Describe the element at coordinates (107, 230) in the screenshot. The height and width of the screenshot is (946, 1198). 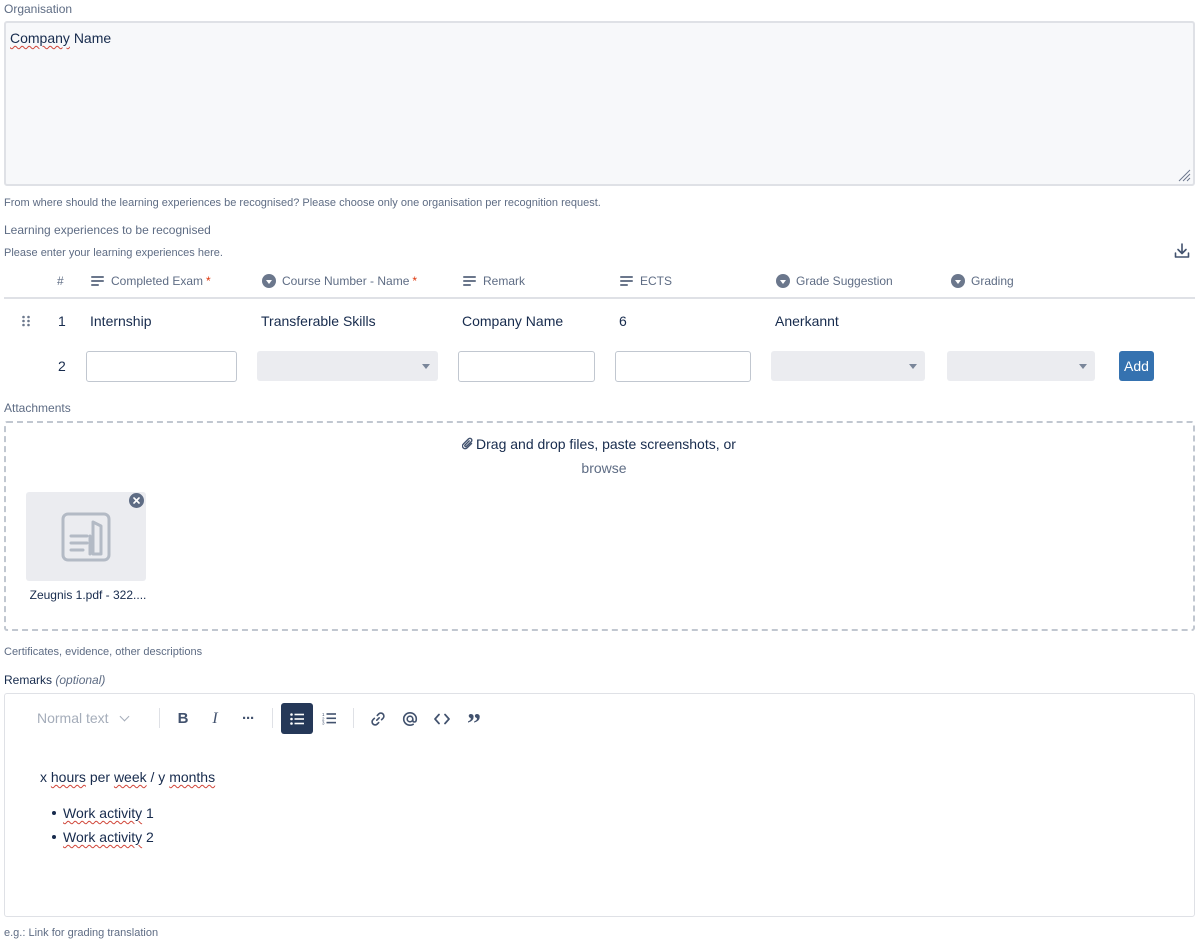
I see `learning-label: Learning experiences to be recognised` at that location.